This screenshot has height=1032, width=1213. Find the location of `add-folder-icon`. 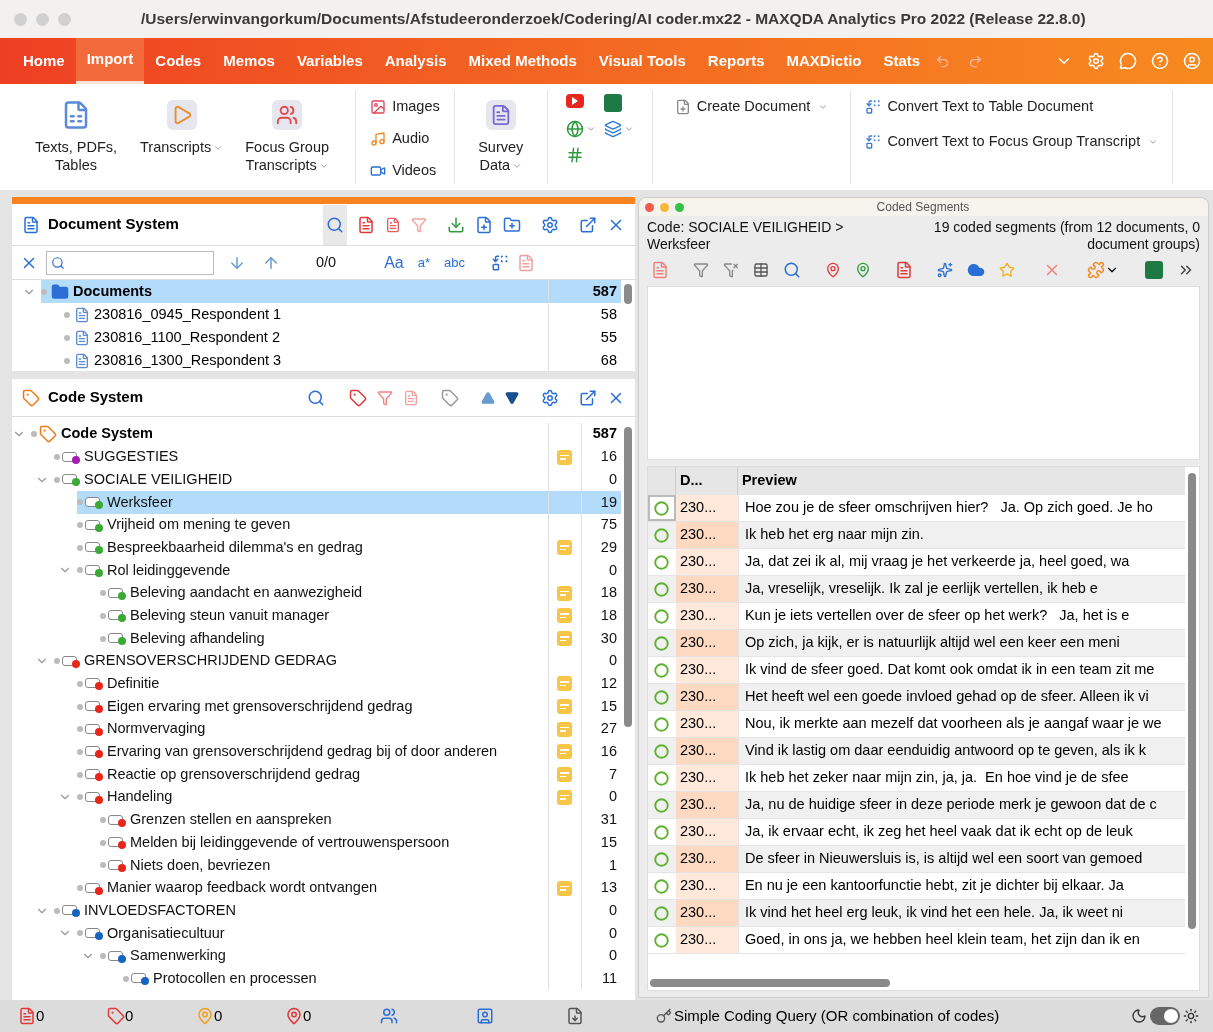

add-folder-icon is located at coordinates (511, 224).